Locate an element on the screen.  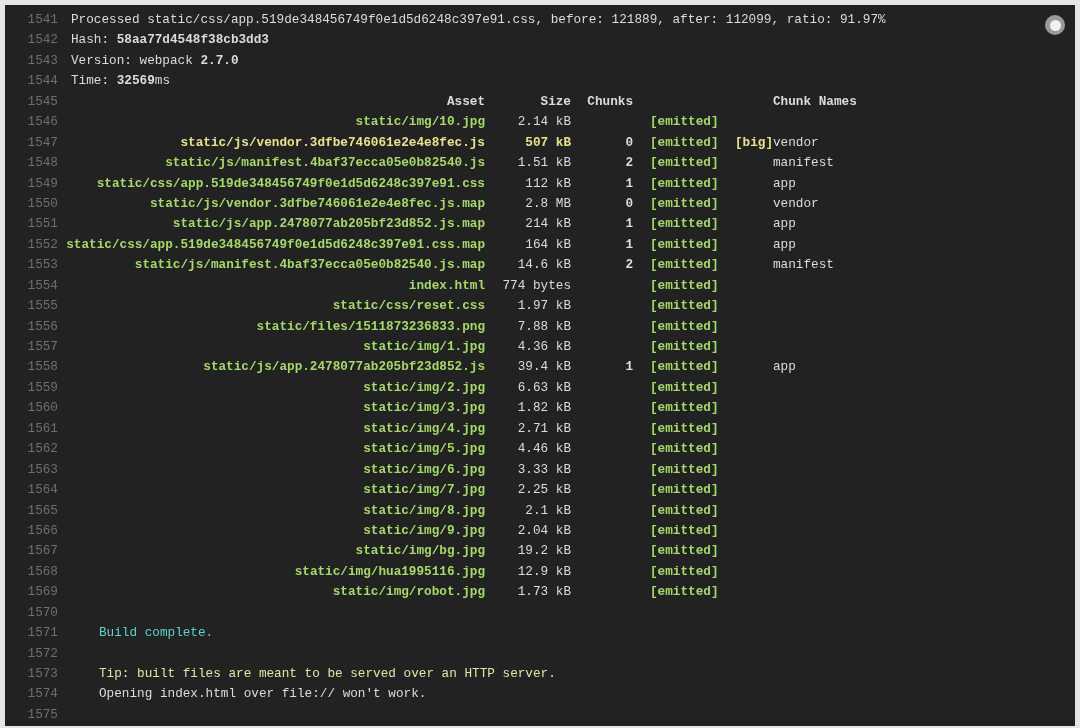
line-number: 1542 is located at coordinates (42, 41).